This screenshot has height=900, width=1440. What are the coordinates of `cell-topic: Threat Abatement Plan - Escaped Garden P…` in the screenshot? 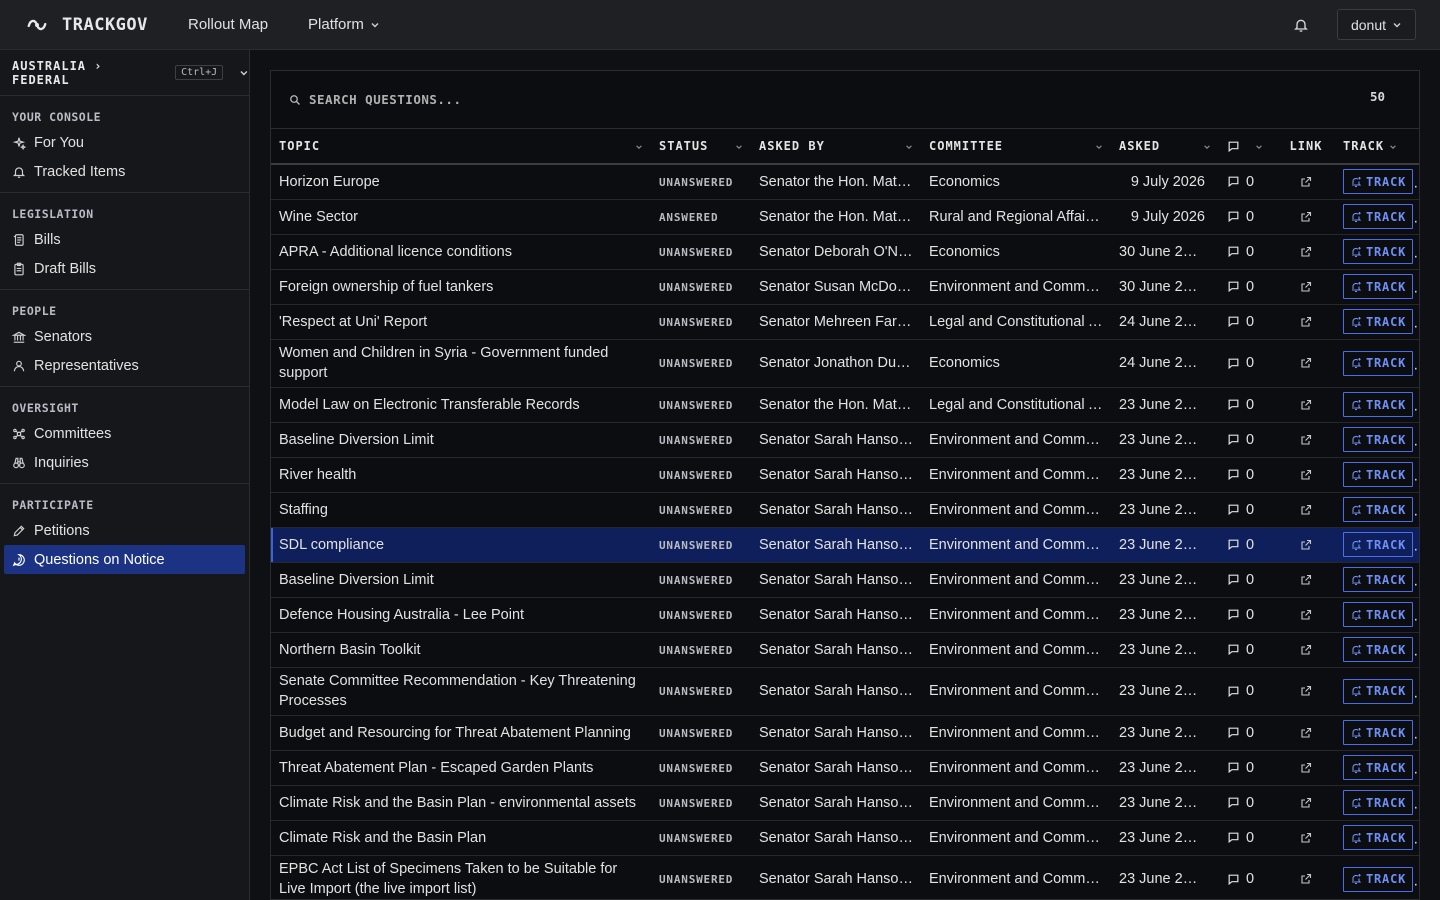 It's located at (461, 768).